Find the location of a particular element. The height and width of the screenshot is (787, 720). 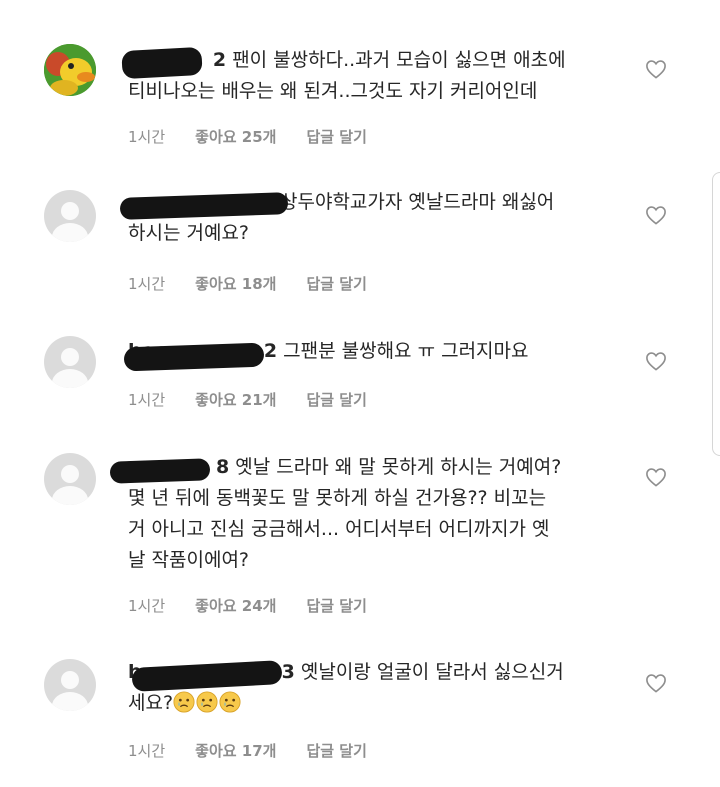

like-count: 좋아요 24개 is located at coordinates (235, 606).